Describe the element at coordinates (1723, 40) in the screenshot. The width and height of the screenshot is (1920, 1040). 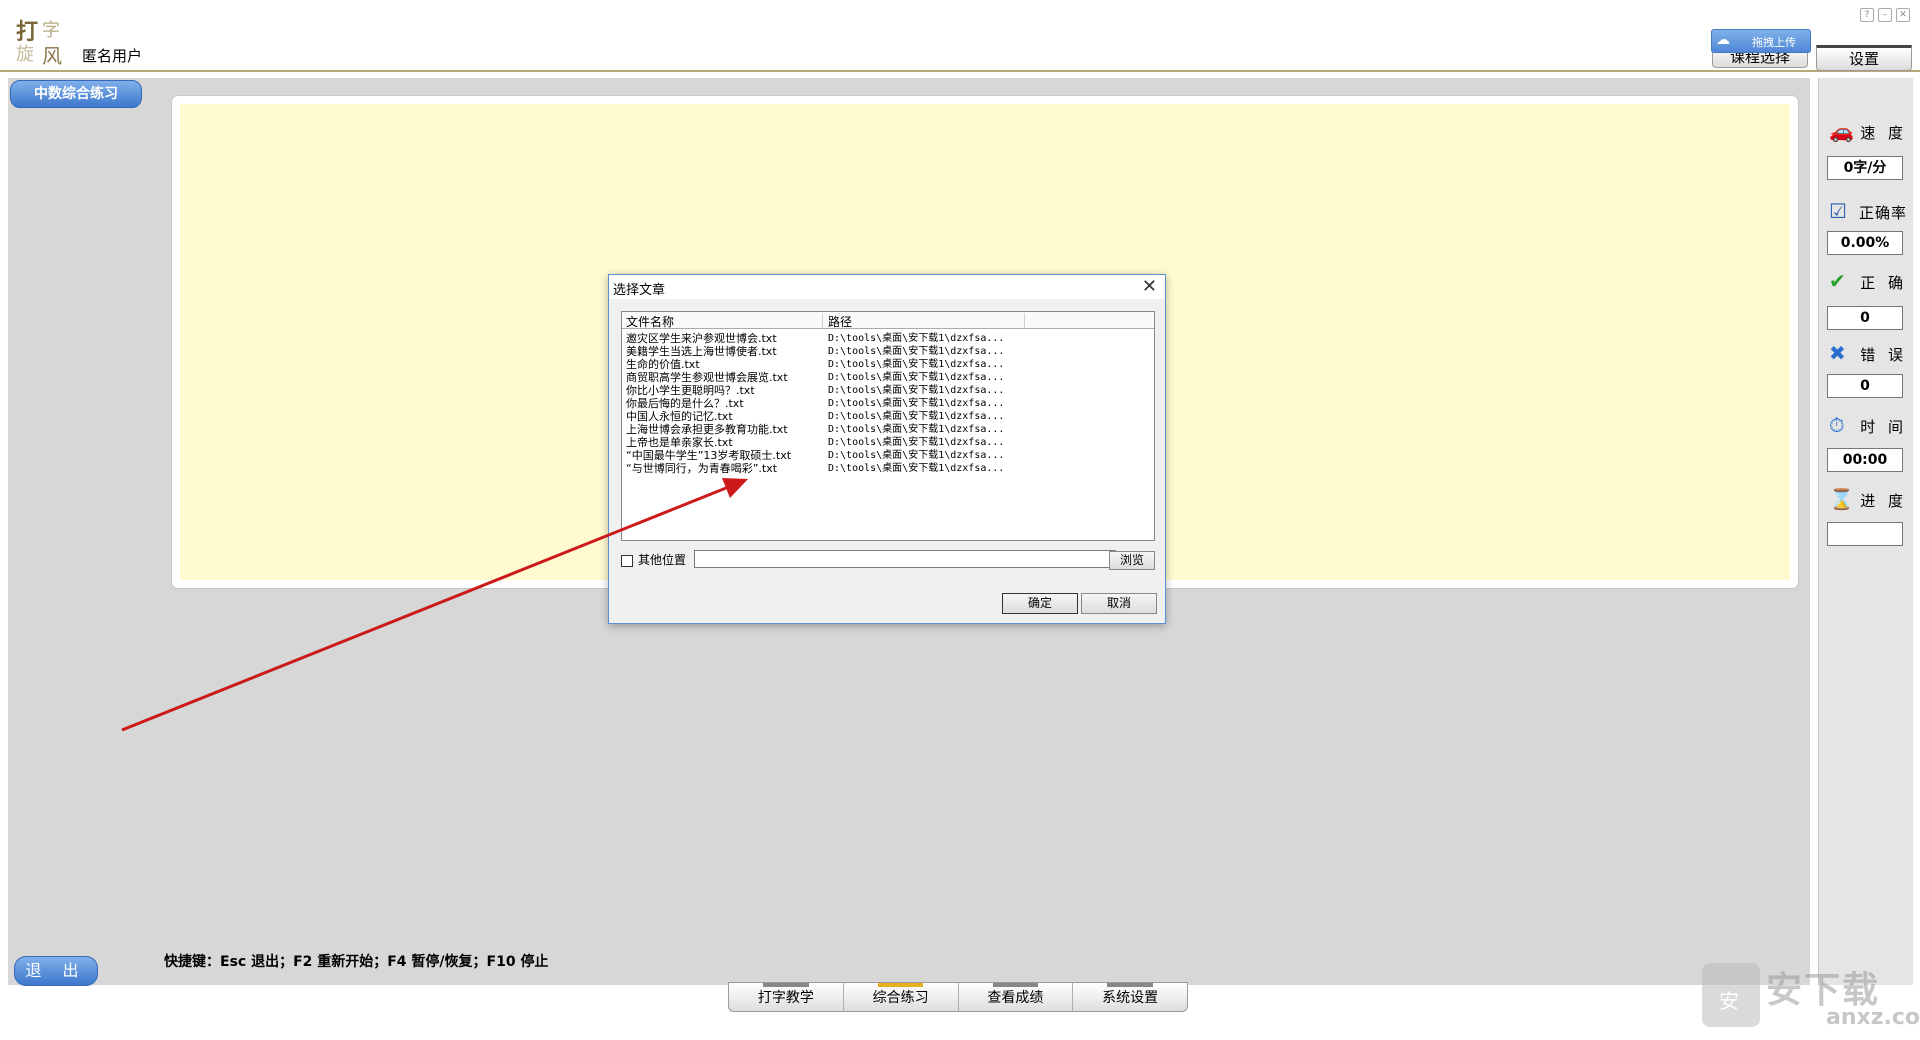
I see `cloud-icon: ☁` at that location.